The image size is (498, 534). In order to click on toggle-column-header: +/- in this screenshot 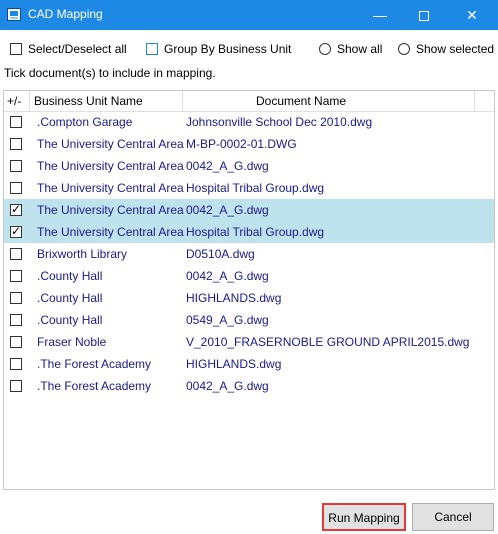, I will do `click(14, 101)`.